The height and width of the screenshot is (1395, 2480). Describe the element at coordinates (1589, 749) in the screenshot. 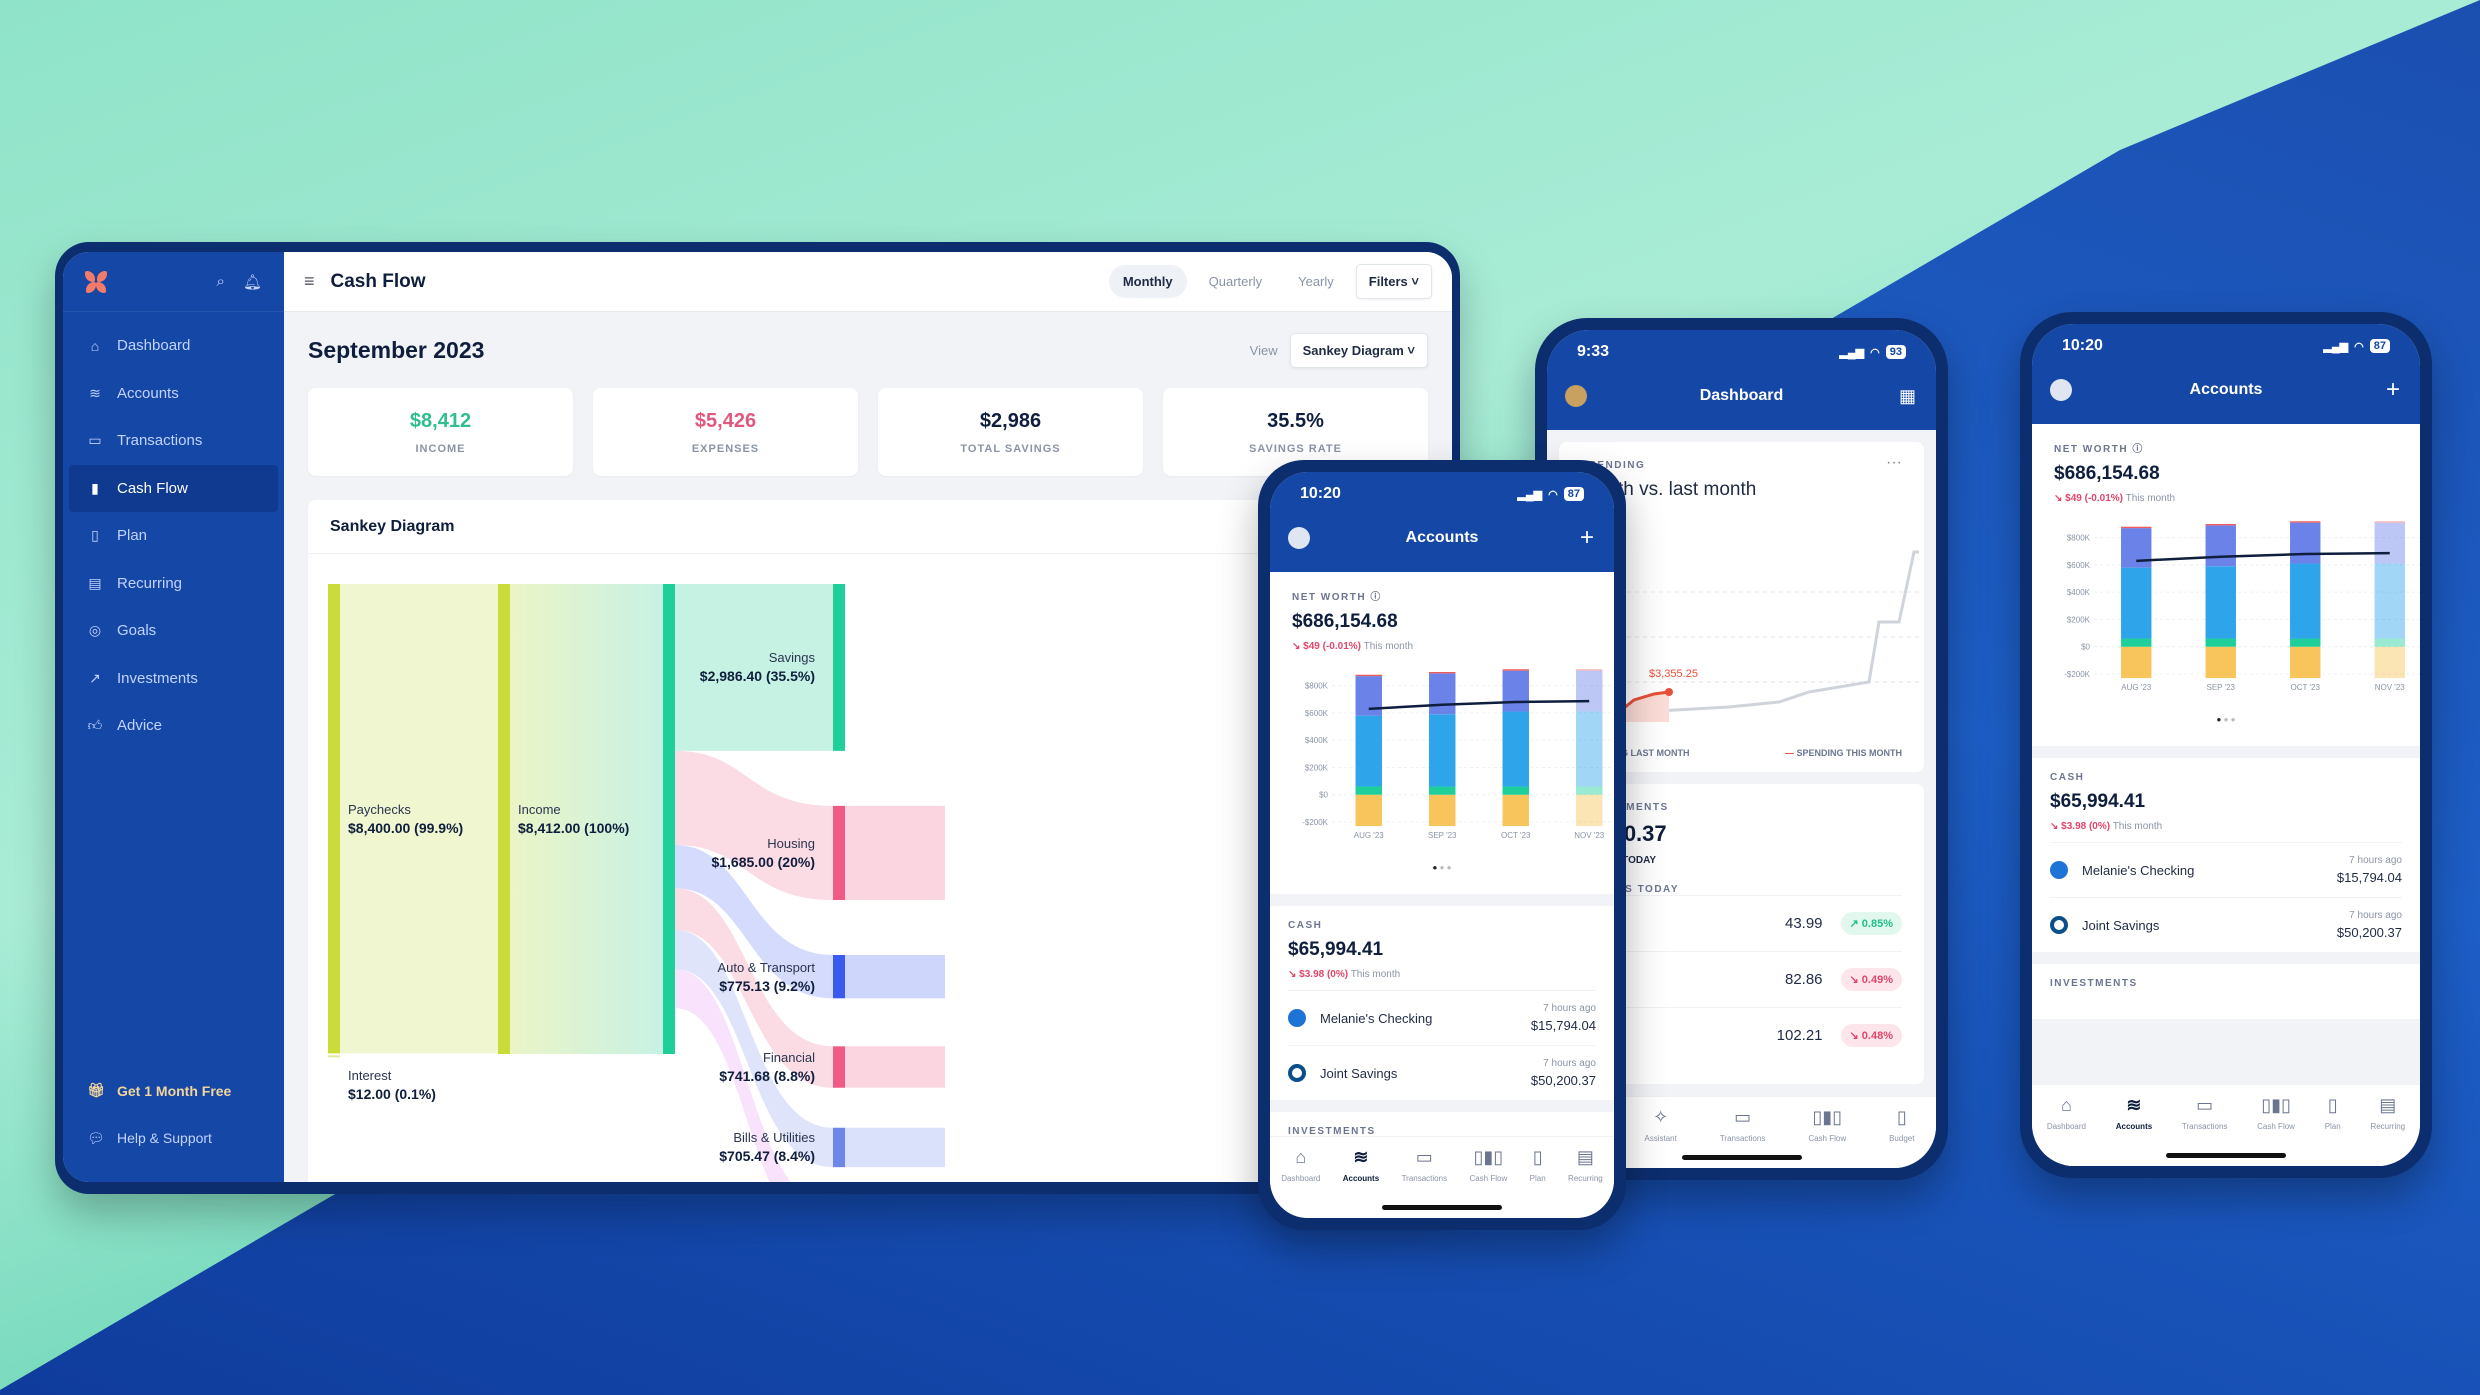

I see `bar-investments` at that location.